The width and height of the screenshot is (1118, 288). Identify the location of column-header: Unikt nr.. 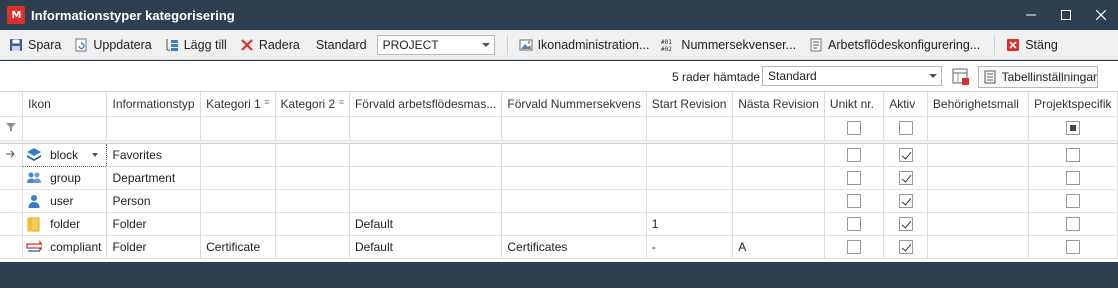
(854, 104).